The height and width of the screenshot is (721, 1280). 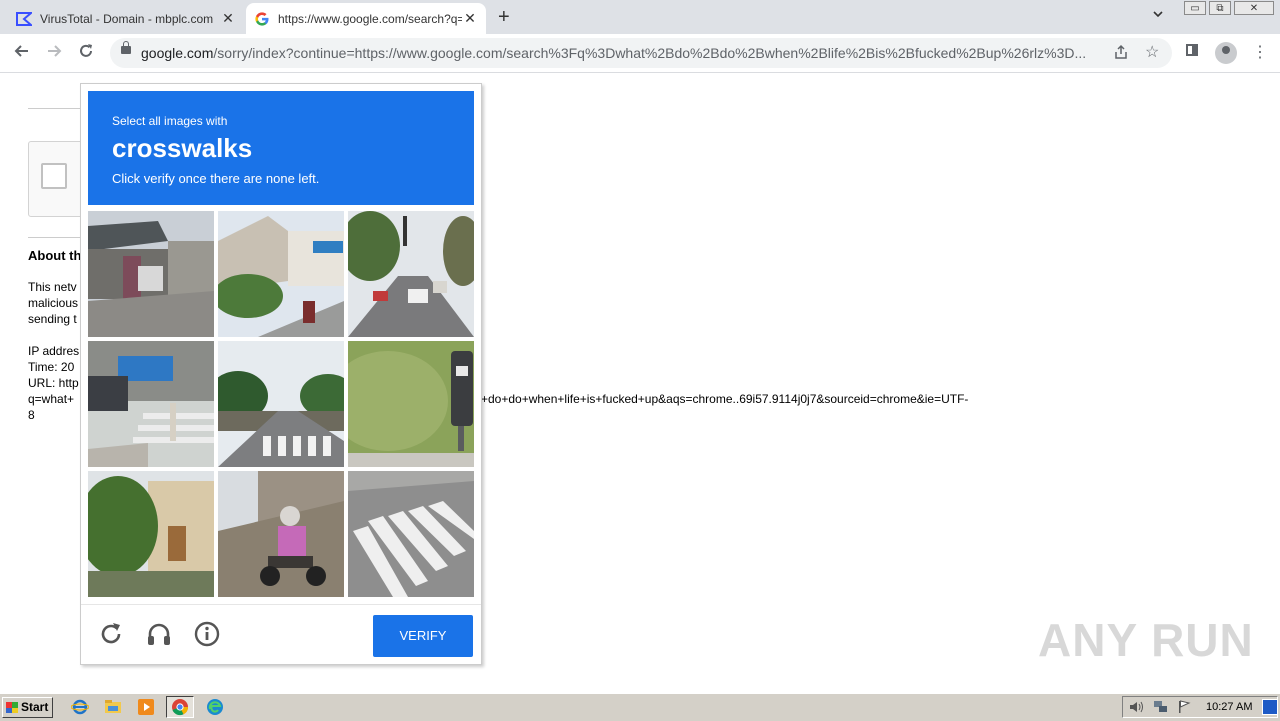 What do you see at coordinates (281, 274) in the screenshot?
I see `image-tile-shop-street-motorbike` at bounding box center [281, 274].